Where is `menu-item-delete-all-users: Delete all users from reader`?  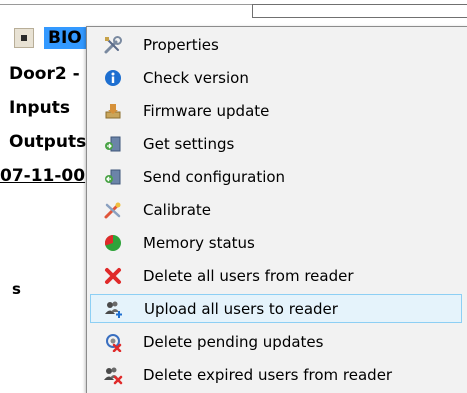 menu-item-delete-all-users: Delete all users from reader is located at coordinates (276, 275).